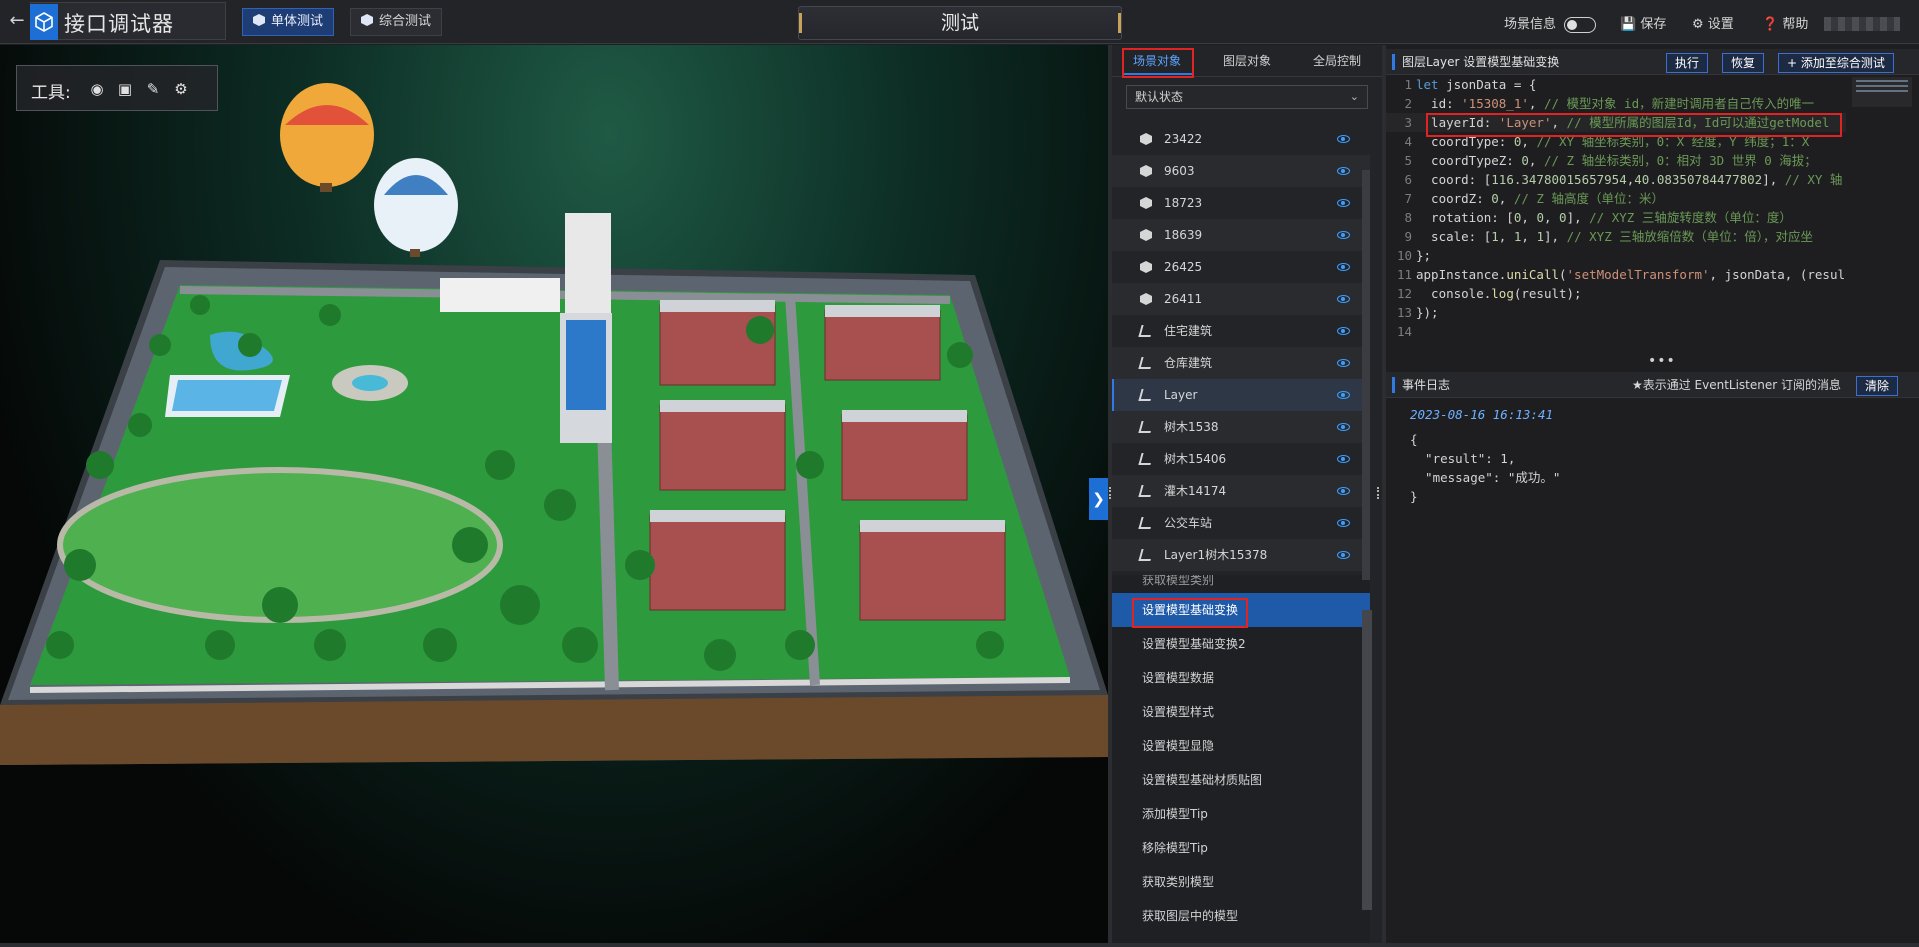 The width and height of the screenshot is (1919, 947). What do you see at coordinates (405, 21) in the screenshot?
I see `combined-test-label: 综合测试` at bounding box center [405, 21].